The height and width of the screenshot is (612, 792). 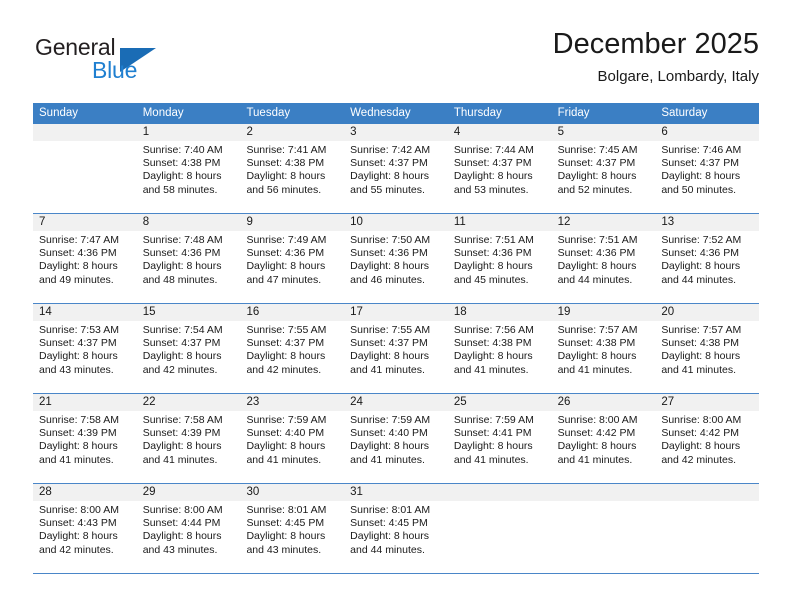 What do you see at coordinates (707, 222) in the screenshot?
I see `day-number: 13` at bounding box center [707, 222].